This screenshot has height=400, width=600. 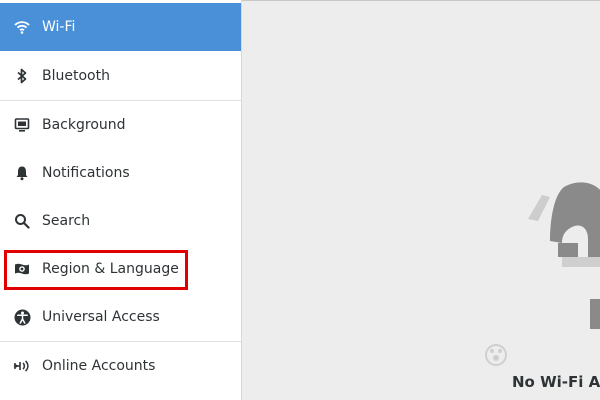 I want to click on sidebar-item-online-accounts: Online Accounts, so click(x=120, y=366).